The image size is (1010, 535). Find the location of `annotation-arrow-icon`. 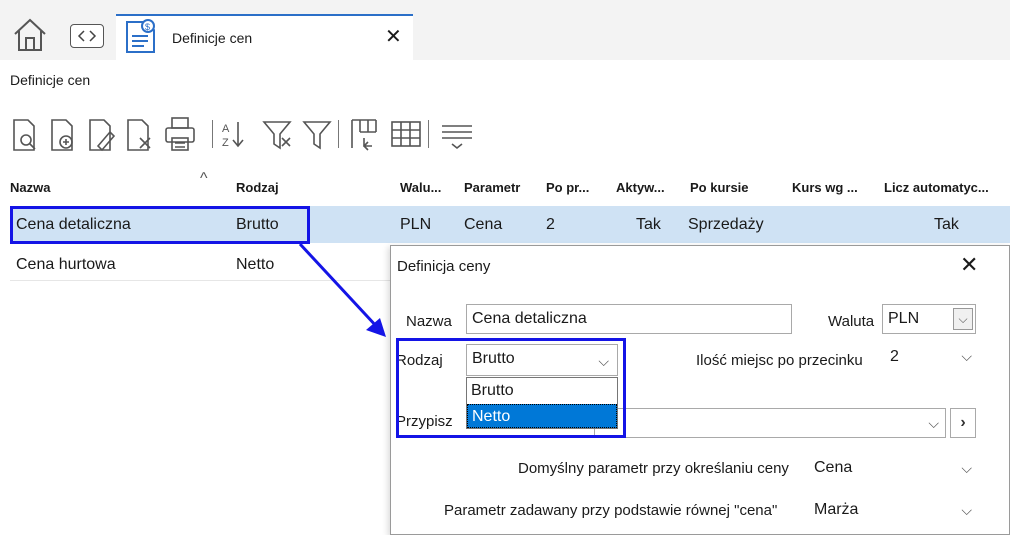

annotation-arrow-icon is located at coordinates (342, 289).